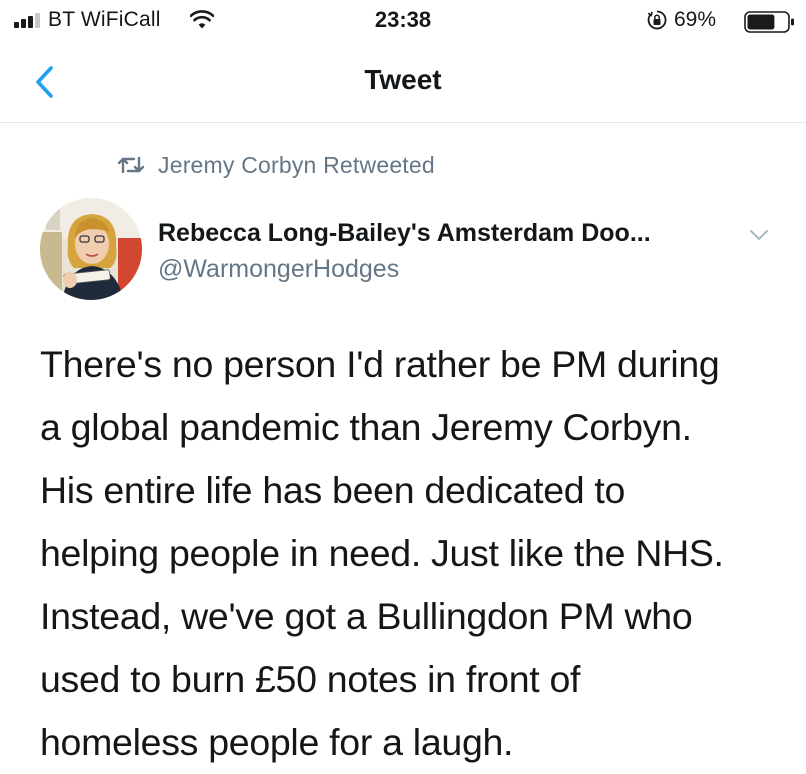  I want to click on tweet-text-line: used to burn £50 notes in front of, so click(310, 679).